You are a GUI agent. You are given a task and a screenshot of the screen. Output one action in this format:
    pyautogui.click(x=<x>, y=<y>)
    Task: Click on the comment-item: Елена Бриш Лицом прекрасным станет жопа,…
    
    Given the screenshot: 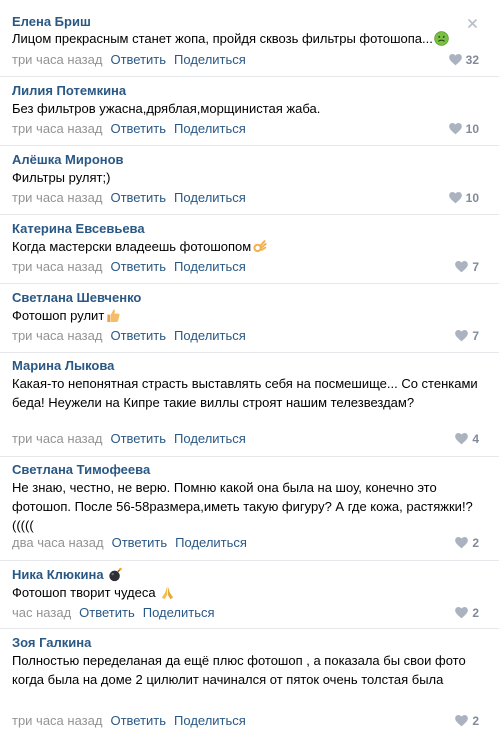 What is the action you would take?
    pyautogui.click(x=249, y=35)
    